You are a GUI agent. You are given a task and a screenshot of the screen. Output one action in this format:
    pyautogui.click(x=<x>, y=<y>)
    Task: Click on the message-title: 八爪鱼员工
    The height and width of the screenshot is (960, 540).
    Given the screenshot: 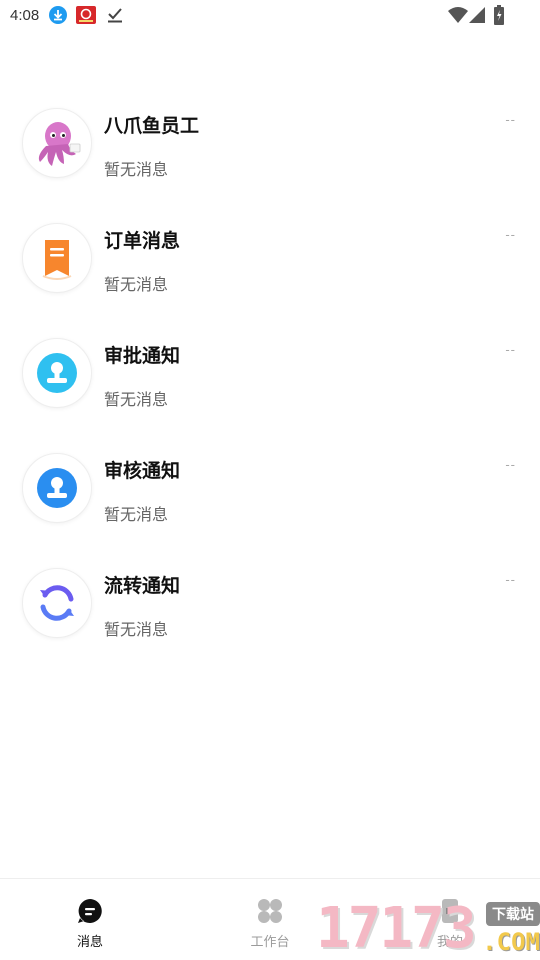 What is the action you would take?
    pyautogui.click(x=152, y=126)
    